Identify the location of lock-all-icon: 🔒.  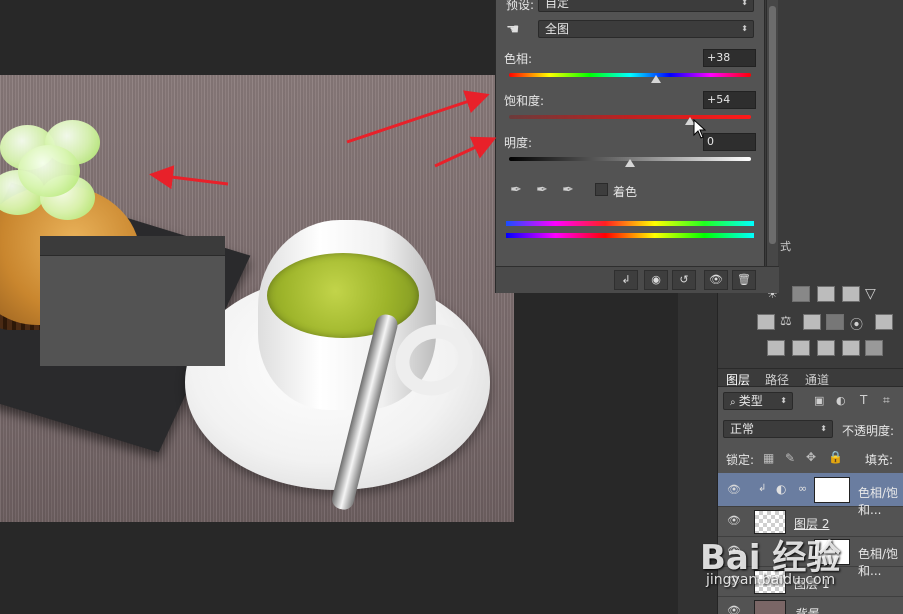
(835, 457).